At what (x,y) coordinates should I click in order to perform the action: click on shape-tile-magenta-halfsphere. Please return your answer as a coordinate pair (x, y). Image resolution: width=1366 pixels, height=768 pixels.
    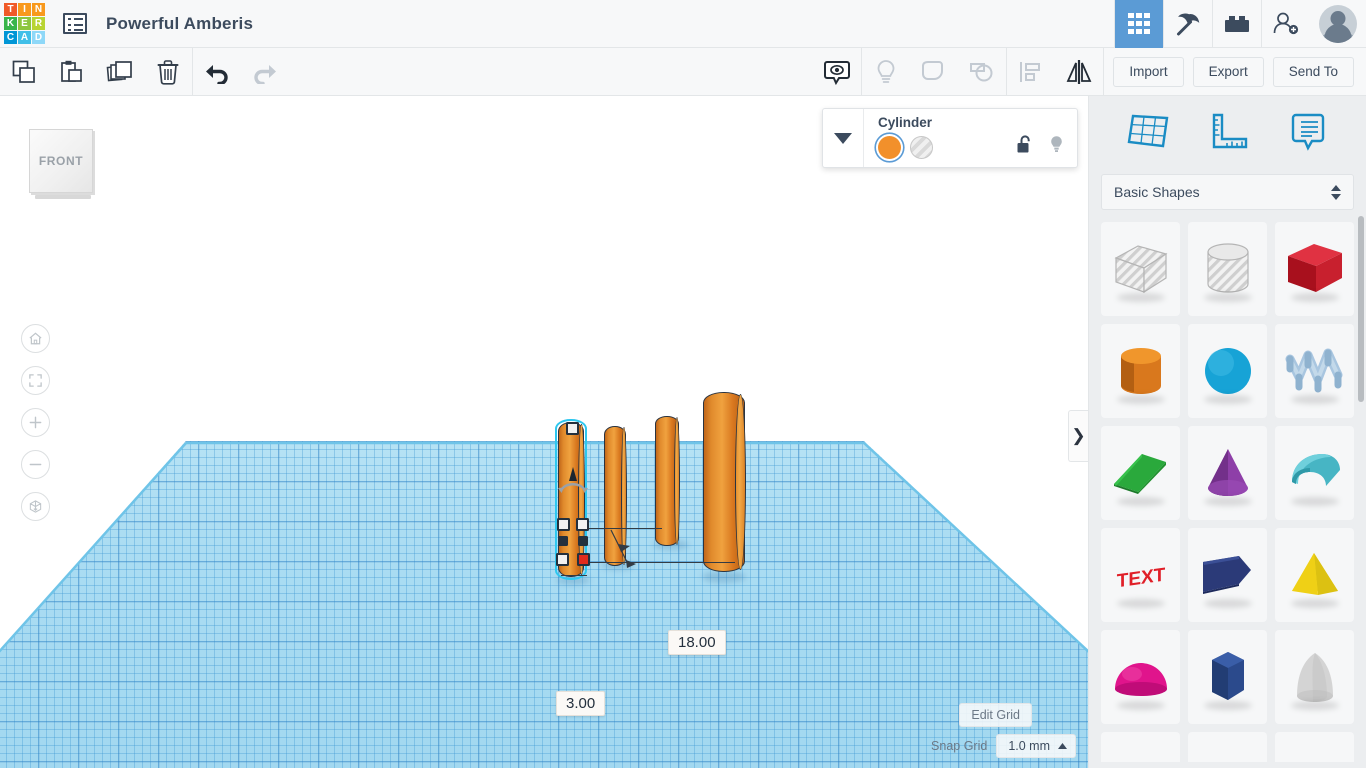
    Looking at the image, I should click on (1140, 677).